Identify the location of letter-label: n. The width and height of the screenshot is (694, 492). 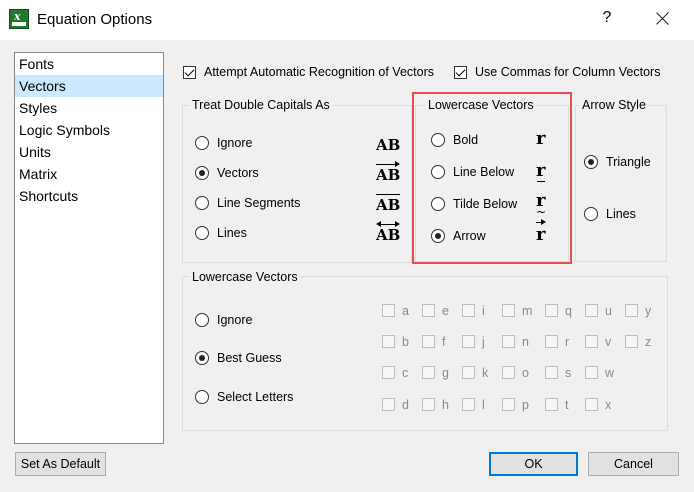
(525, 342).